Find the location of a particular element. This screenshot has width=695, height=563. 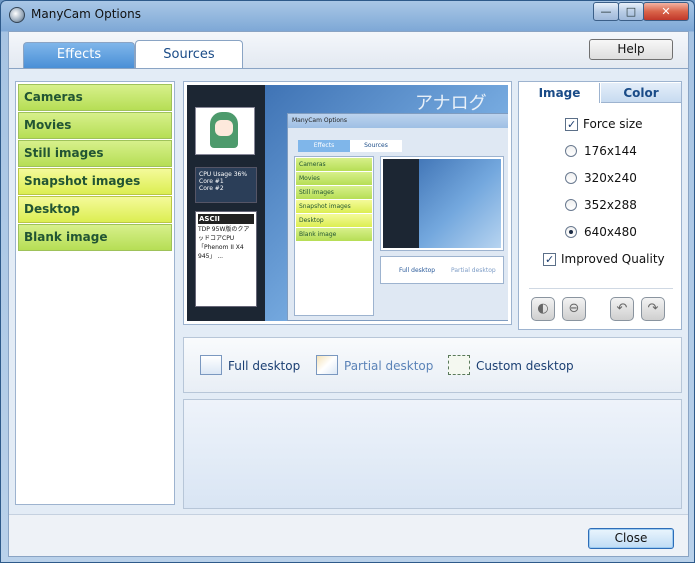

full-desktop-mode: Full desktop is located at coordinates (255, 366).